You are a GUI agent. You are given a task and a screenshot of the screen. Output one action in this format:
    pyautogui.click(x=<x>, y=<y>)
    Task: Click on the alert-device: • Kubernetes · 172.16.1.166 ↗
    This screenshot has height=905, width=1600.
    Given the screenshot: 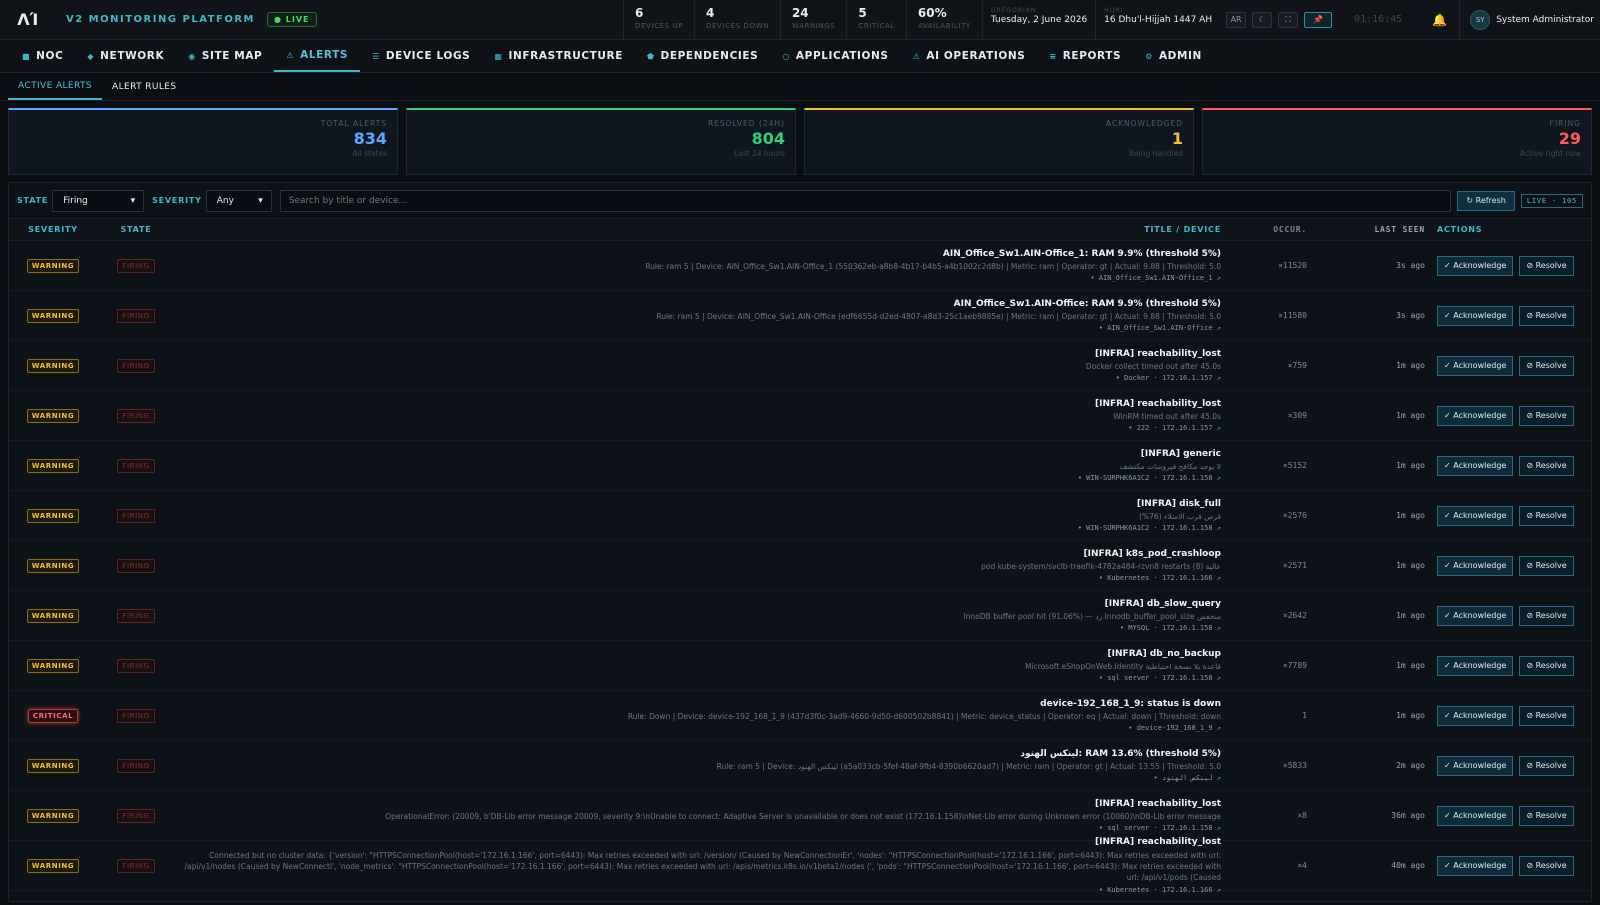 What is the action you would take?
    pyautogui.click(x=698, y=890)
    